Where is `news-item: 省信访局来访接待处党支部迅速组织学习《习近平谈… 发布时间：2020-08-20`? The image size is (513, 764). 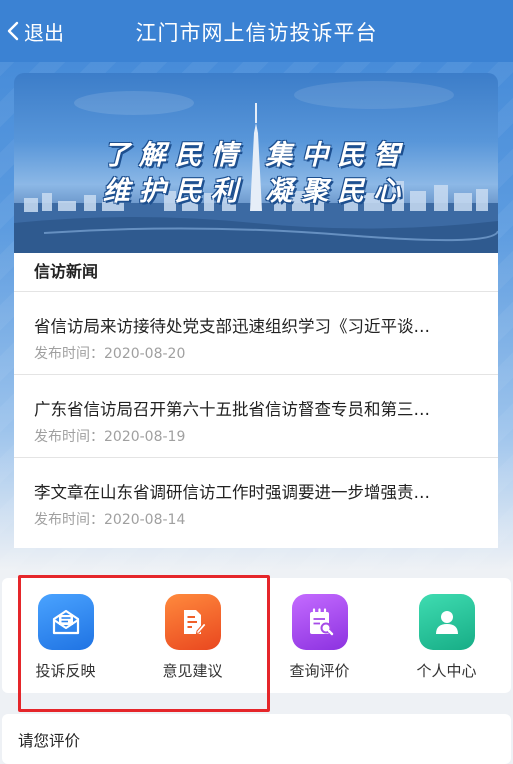 news-item: 省信访局来访接待处党支部迅速组织学习《习近平谈… 发布时间：2020-08-20 is located at coordinates (256, 333).